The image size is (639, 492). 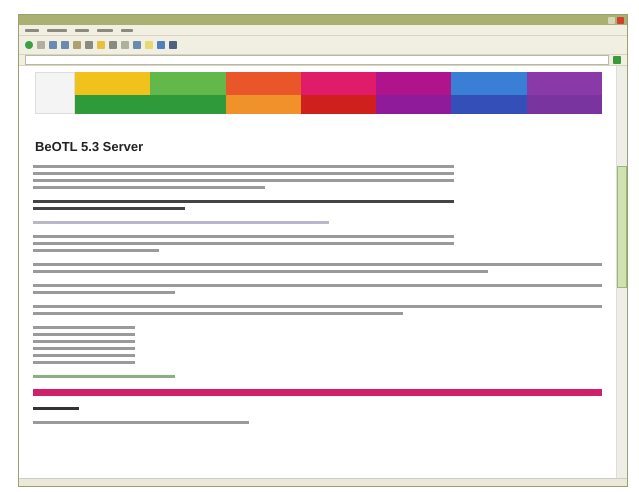 What do you see at coordinates (621, 272) in the screenshot?
I see `scrollbar` at bounding box center [621, 272].